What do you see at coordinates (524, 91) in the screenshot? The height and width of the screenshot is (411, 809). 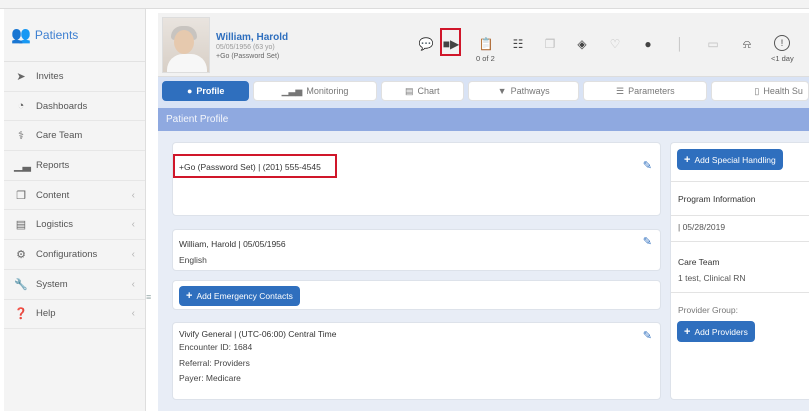 I see `tab-pathways: ▼ Pathways` at bounding box center [524, 91].